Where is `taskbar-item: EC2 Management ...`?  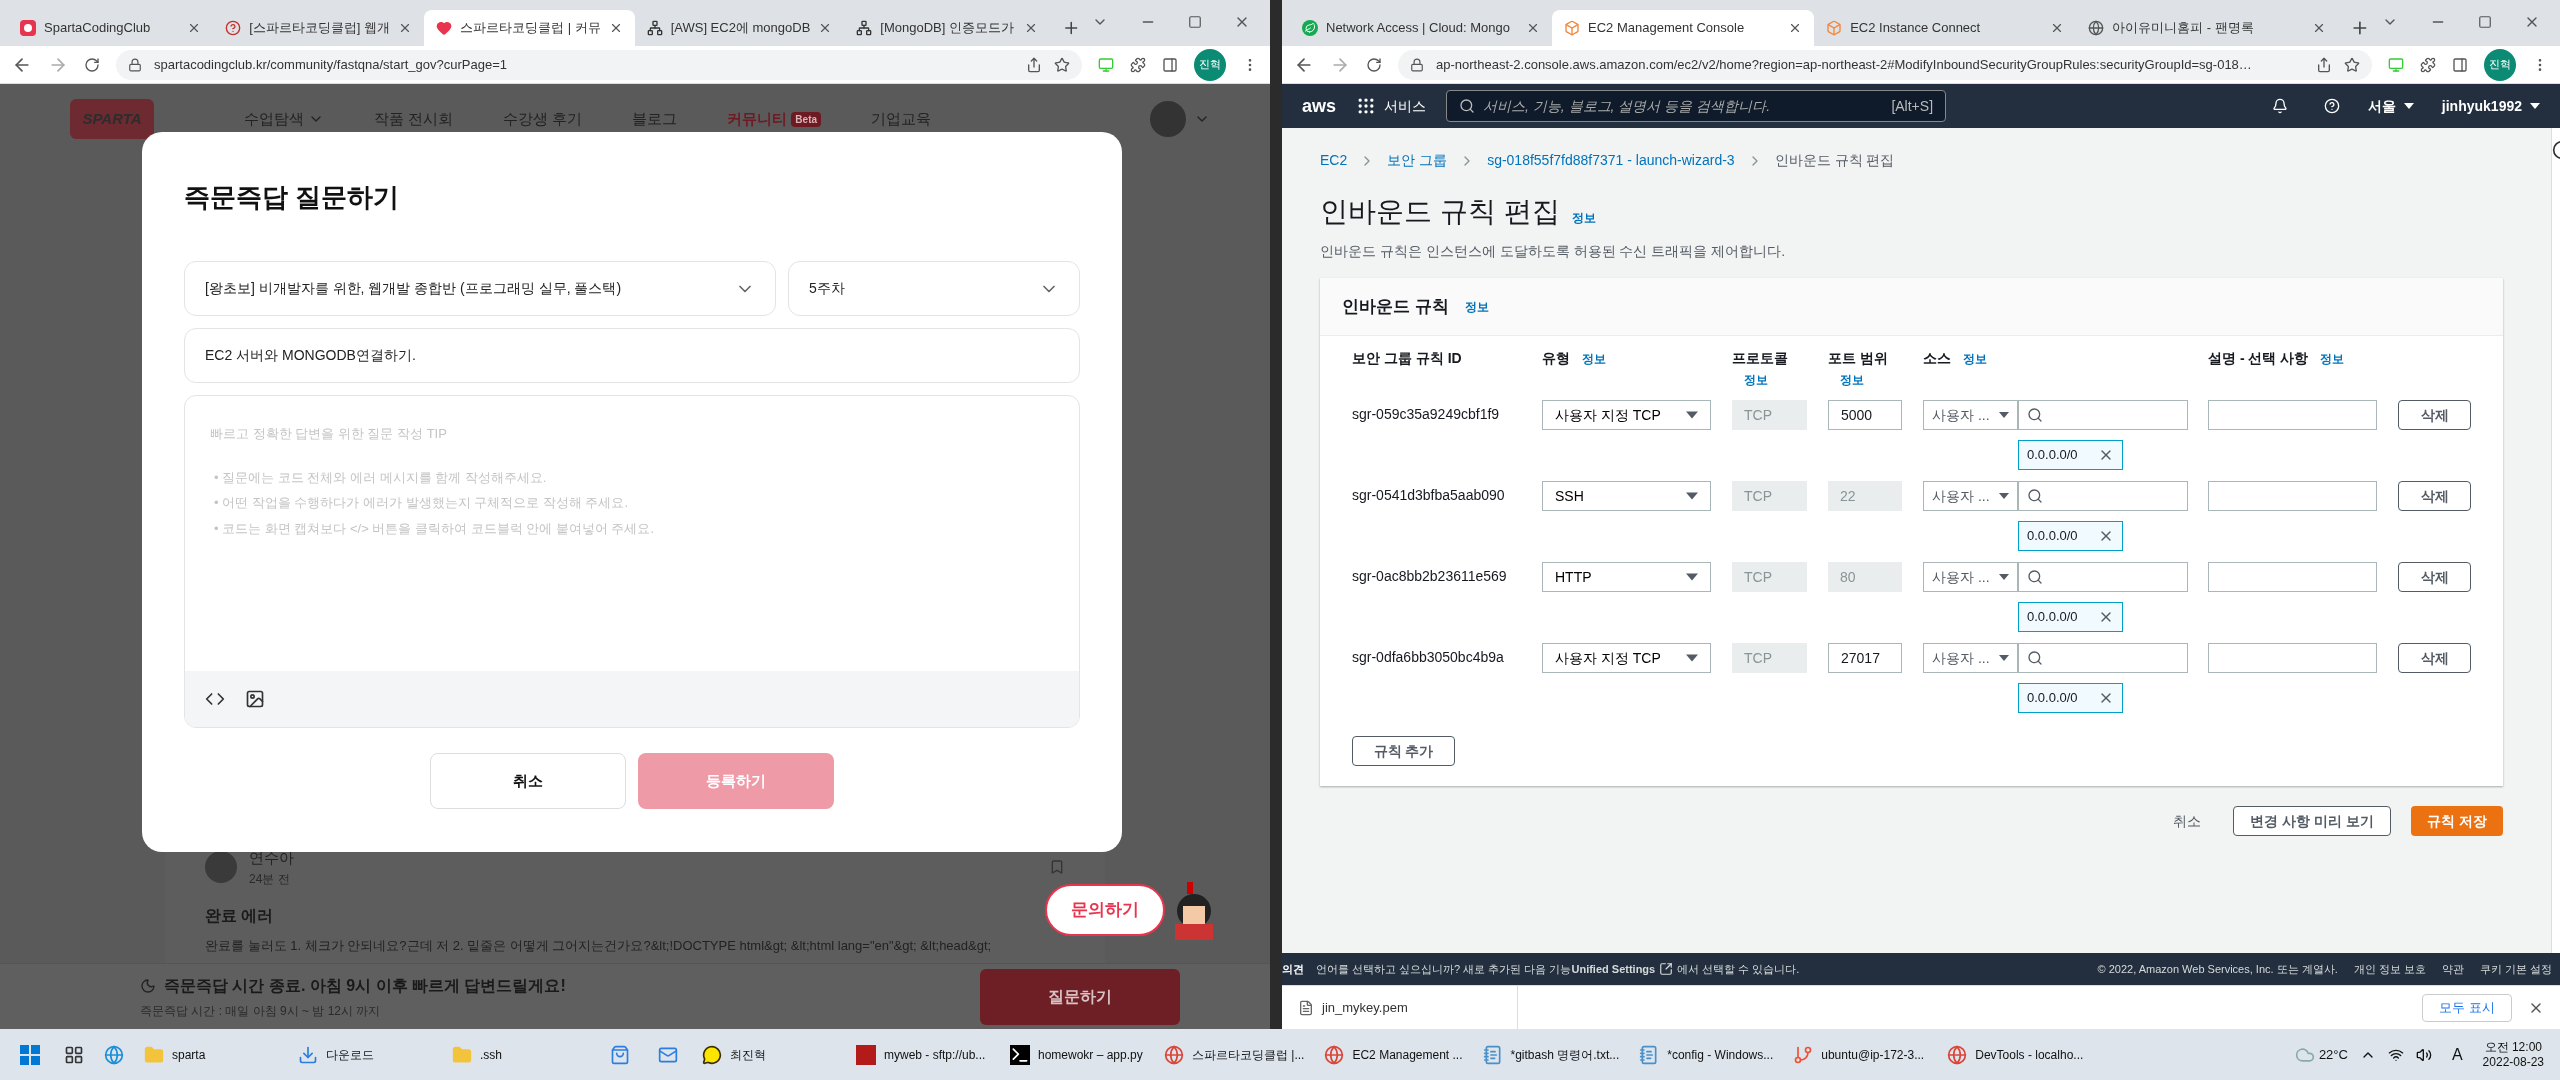
taskbar-item: EC2 Management ... is located at coordinates (1393, 1054).